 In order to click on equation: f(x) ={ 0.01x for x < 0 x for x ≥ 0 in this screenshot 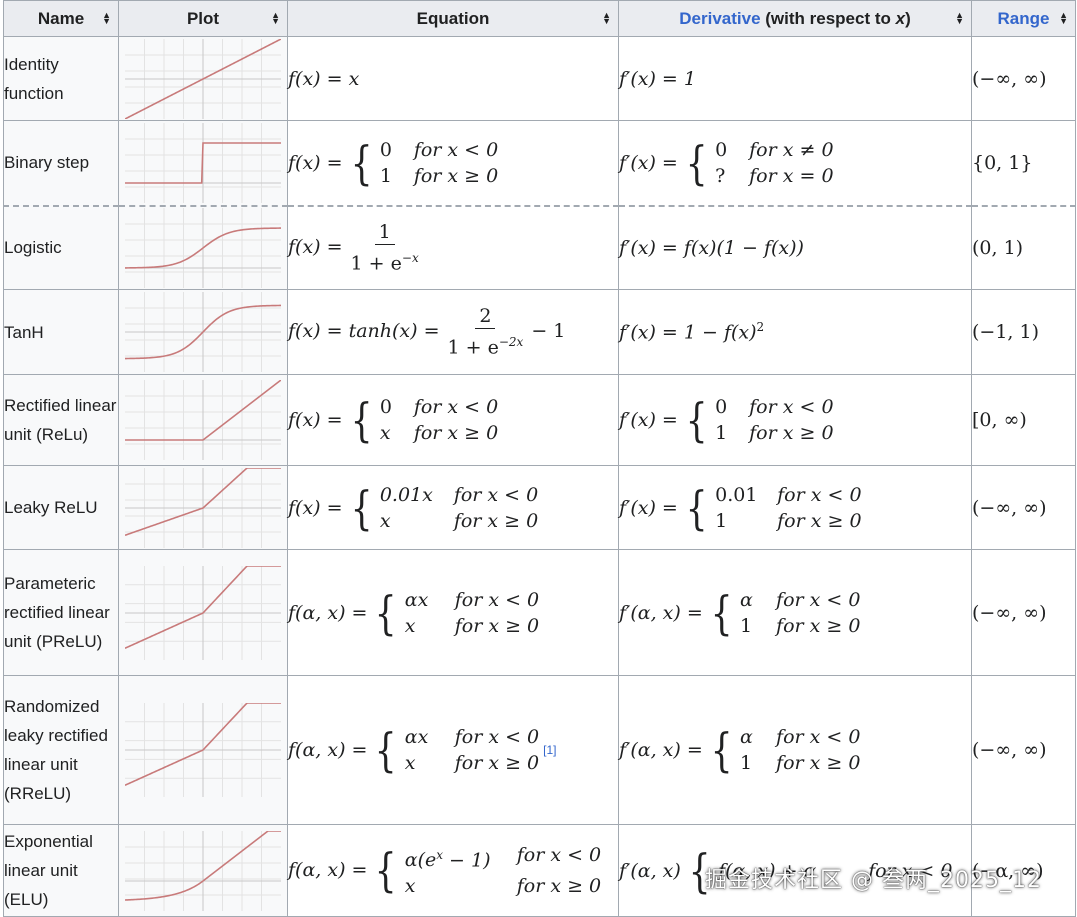, I will do `click(453, 507)`.